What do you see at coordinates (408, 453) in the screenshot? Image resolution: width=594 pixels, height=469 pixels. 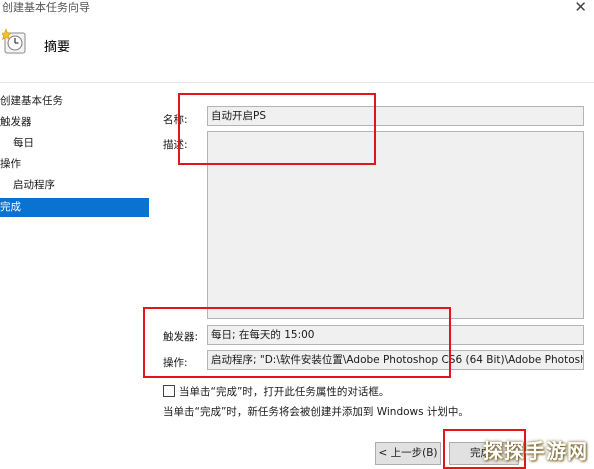 I see `back-button: < 上一步(B)` at bounding box center [408, 453].